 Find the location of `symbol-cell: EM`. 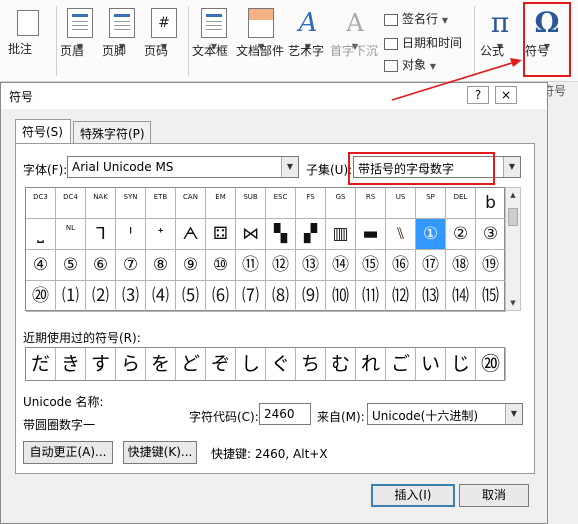

symbol-cell: EM is located at coordinates (221, 203).